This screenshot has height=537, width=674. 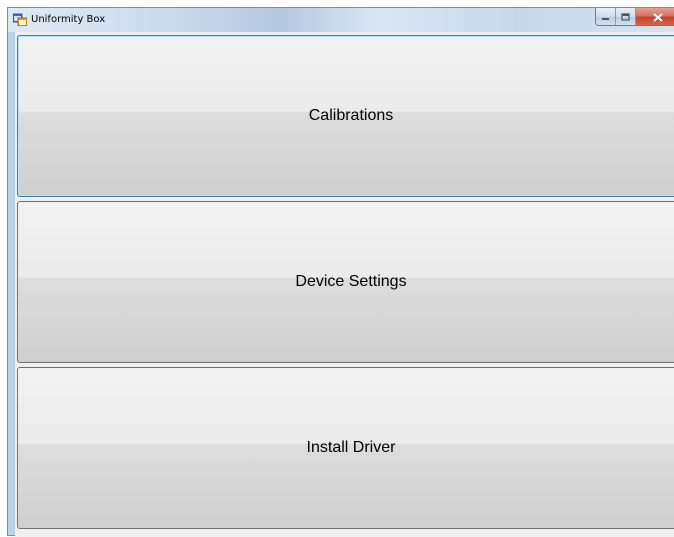 I want to click on maximize-icon, so click(x=625, y=17).